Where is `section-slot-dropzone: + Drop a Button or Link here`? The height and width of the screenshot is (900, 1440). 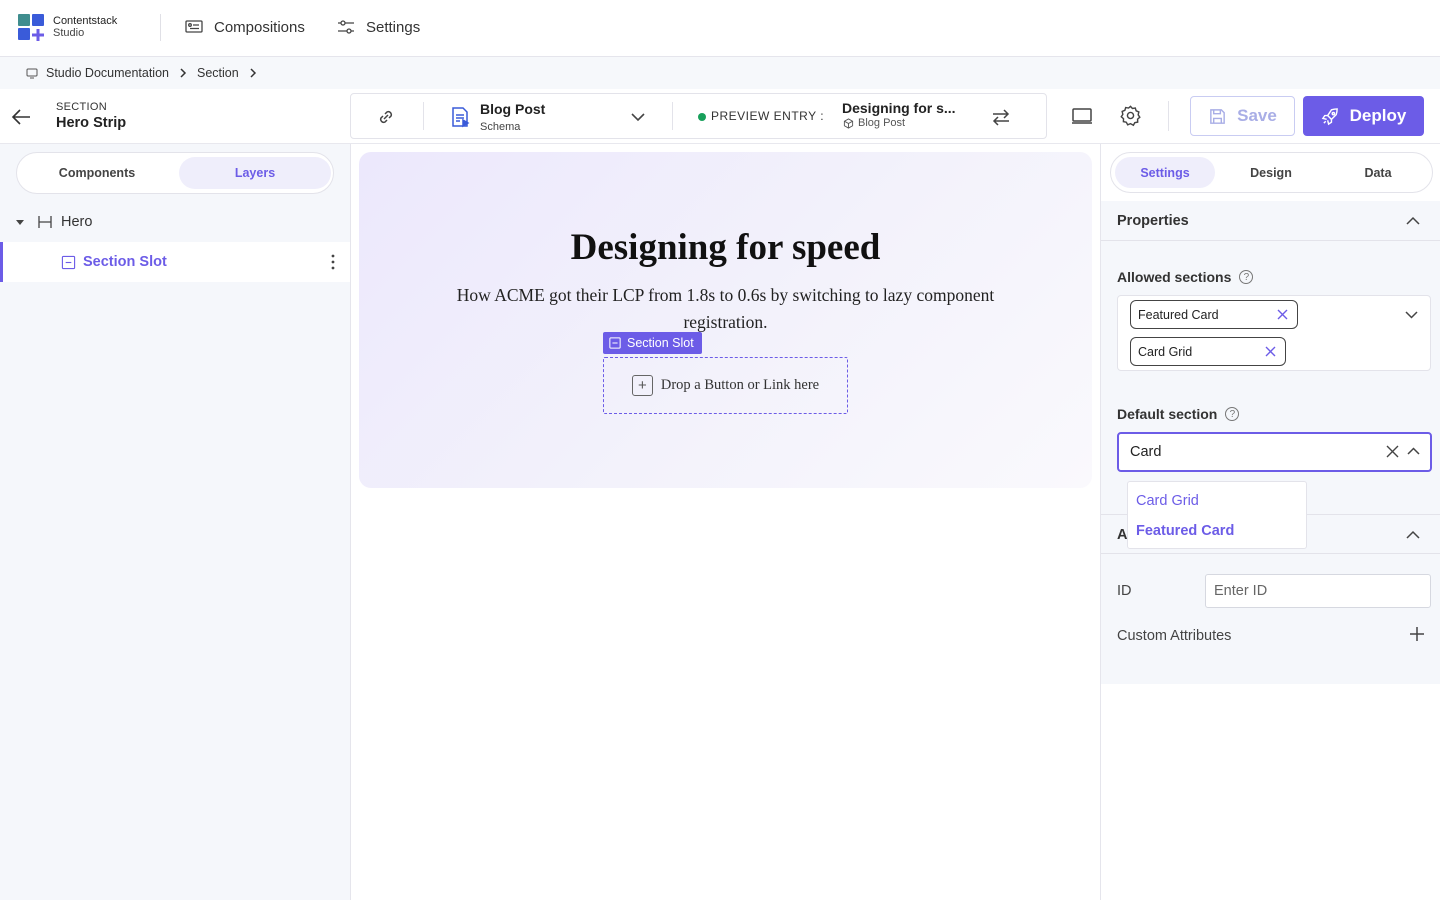
section-slot-dropzone: + Drop a Button or Link here is located at coordinates (725, 385).